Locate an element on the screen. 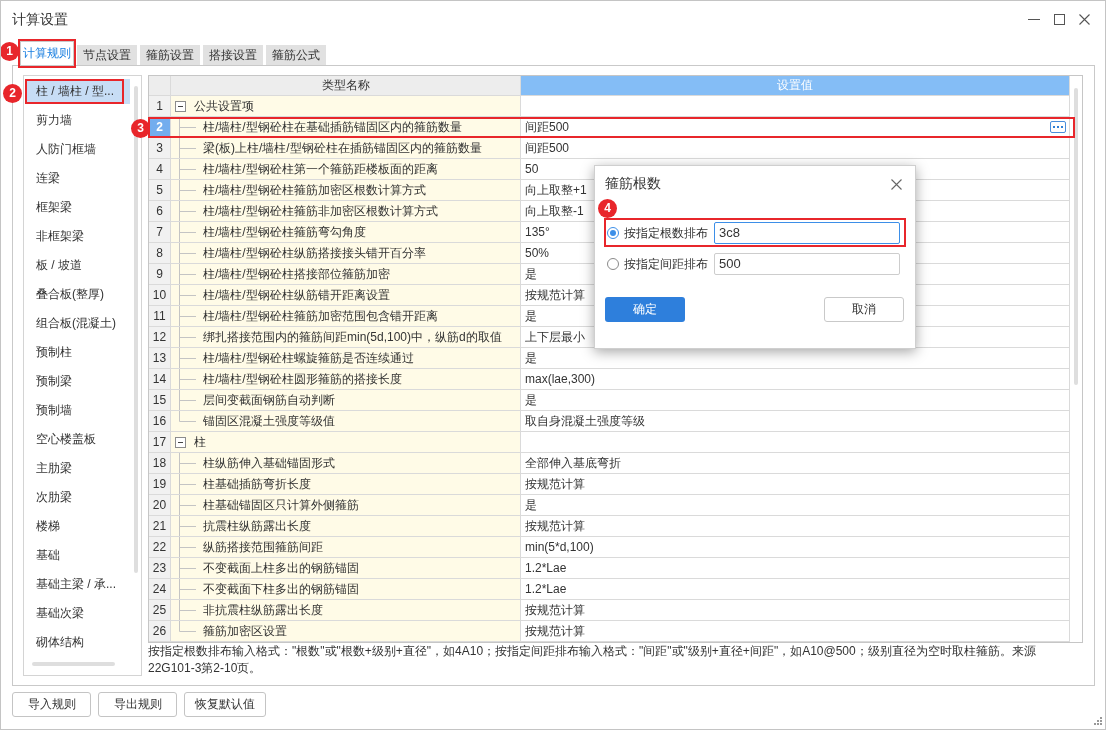 The width and height of the screenshot is (1106, 730). setting-name: 不变截面上柱多出的钢筋锚固 is located at coordinates (281, 568).